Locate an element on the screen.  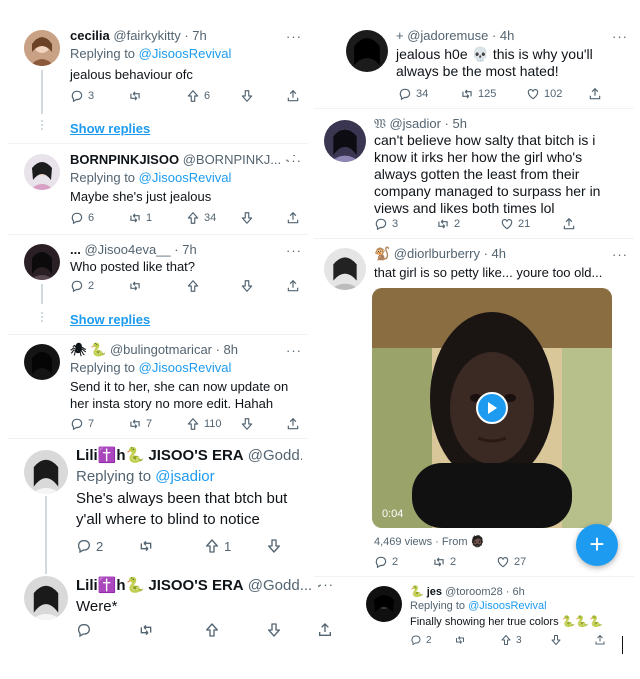
video-duration: 0:04 is located at coordinates (393, 514).